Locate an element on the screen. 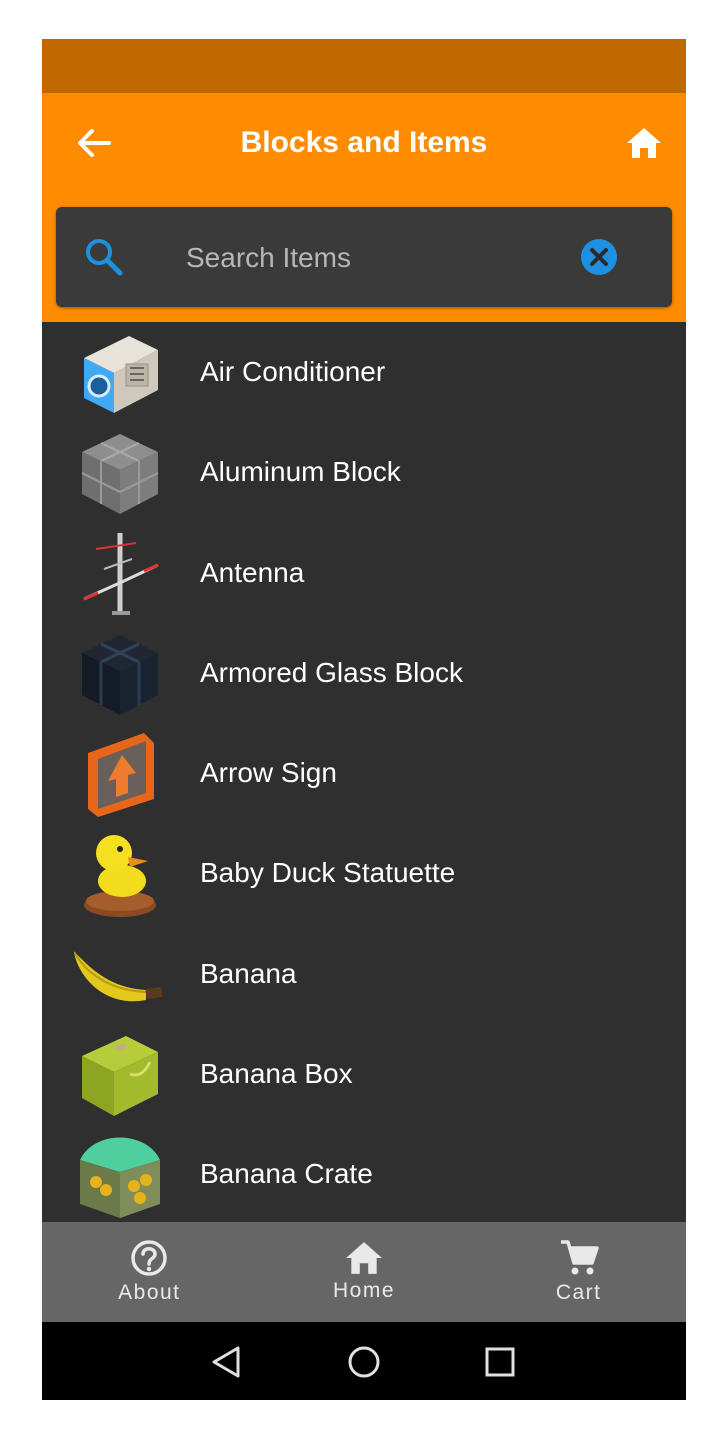  help-circle-icon is located at coordinates (149, 1258).